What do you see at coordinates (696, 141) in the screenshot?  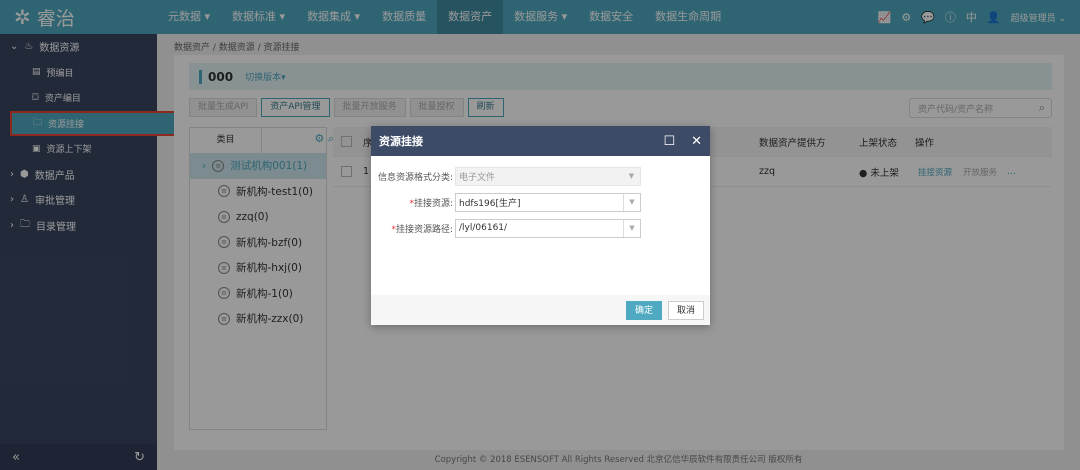 I see `close-icon: ✕` at bounding box center [696, 141].